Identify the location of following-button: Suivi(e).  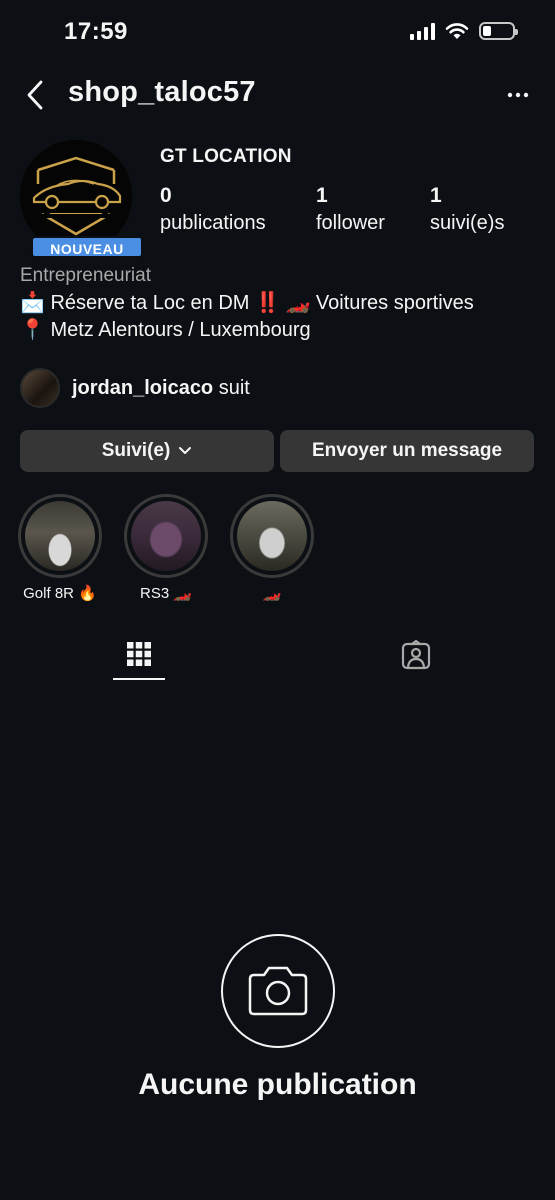
(147, 451).